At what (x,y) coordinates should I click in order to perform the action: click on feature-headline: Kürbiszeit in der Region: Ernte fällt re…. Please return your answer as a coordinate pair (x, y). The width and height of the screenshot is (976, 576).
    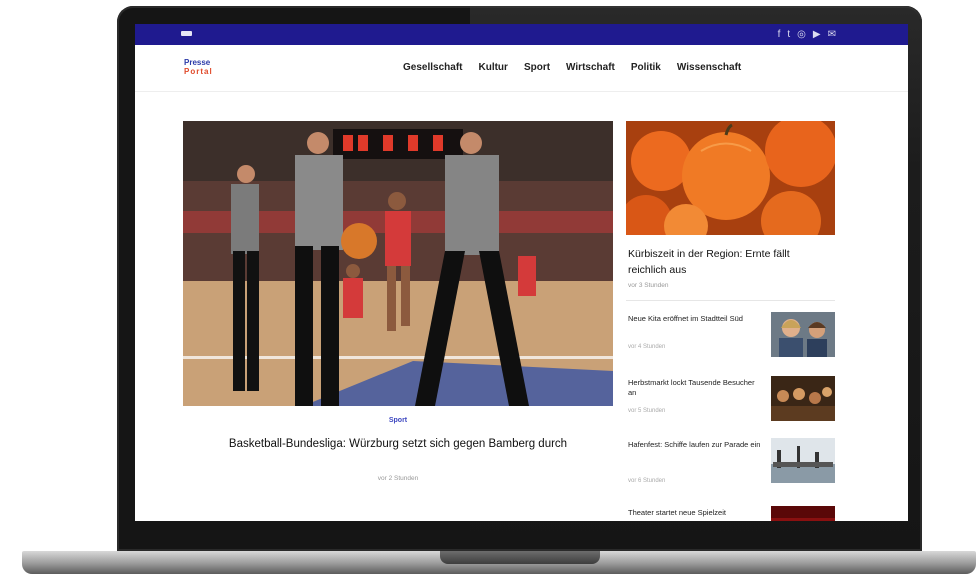
    Looking at the image, I should click on (728, 262).